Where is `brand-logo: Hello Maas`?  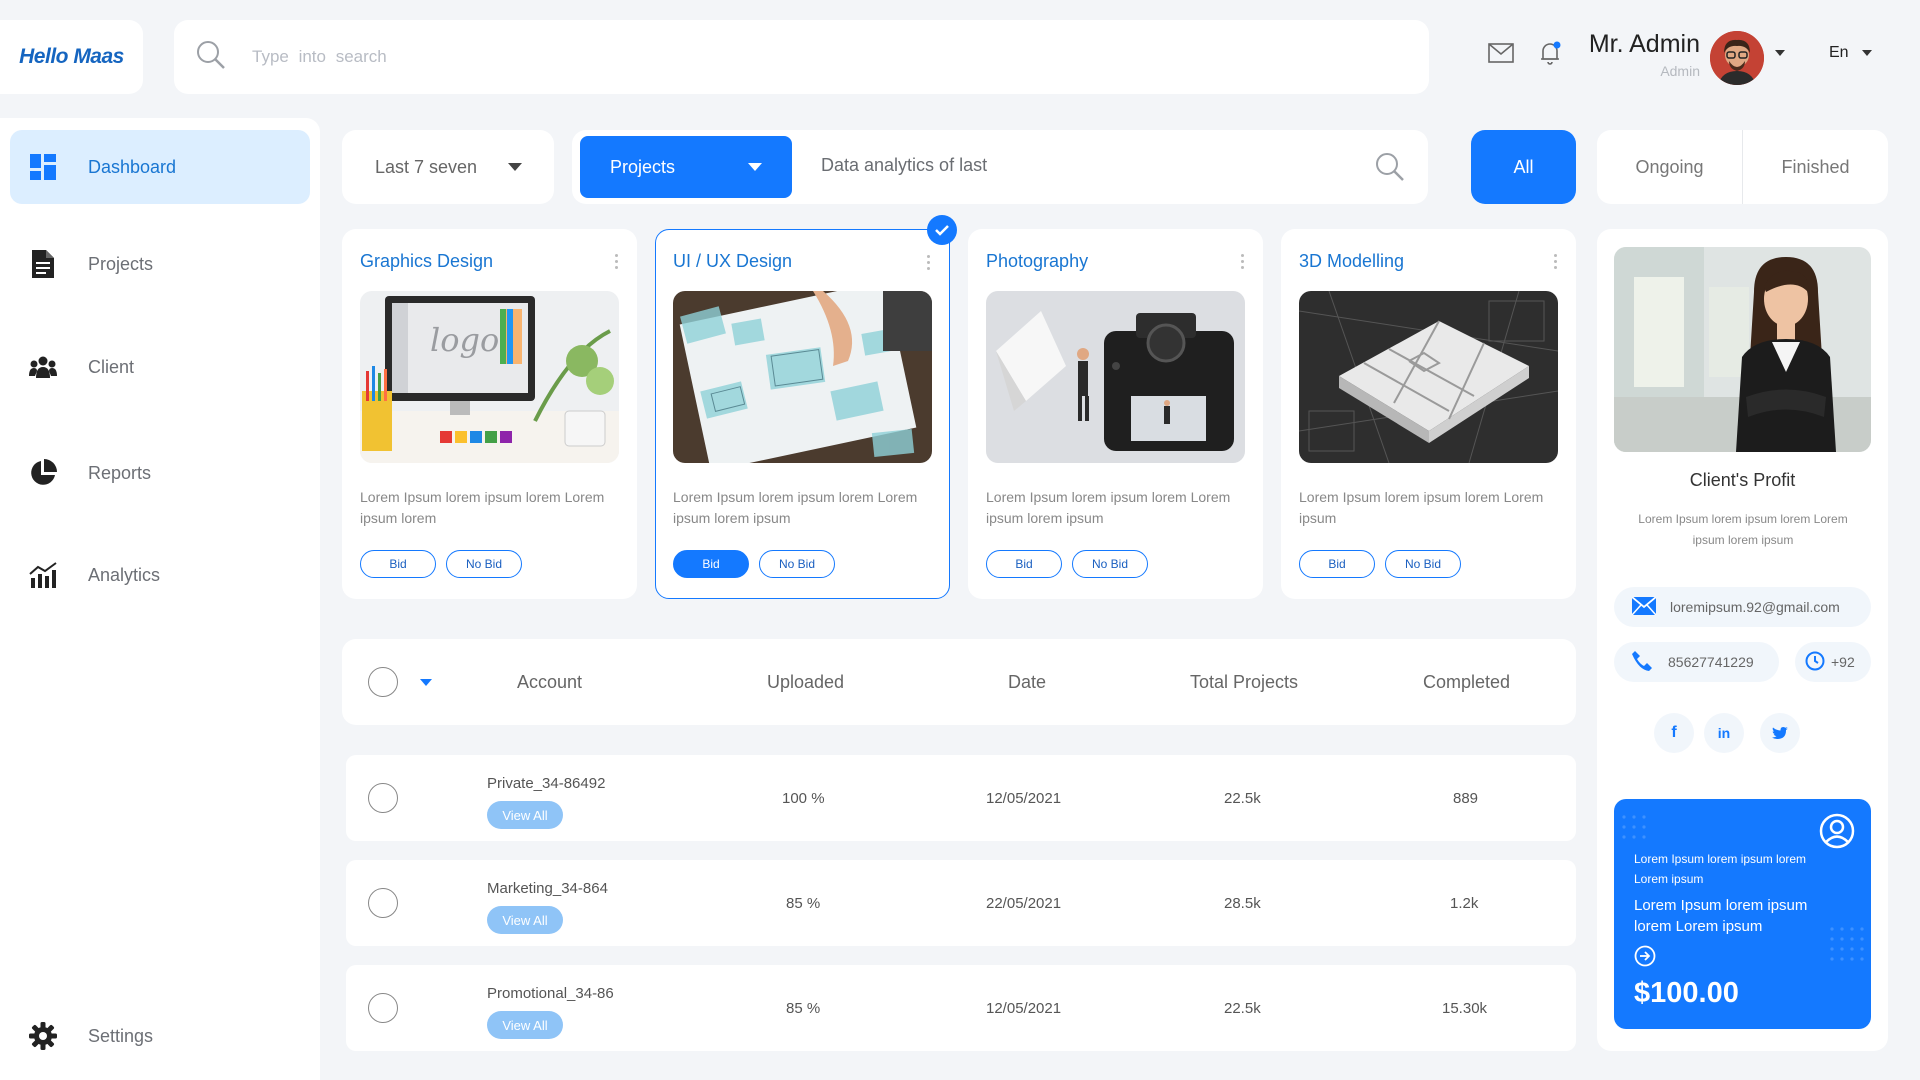
brand-logo: Hello Maas is located at coordinates (71, 57).